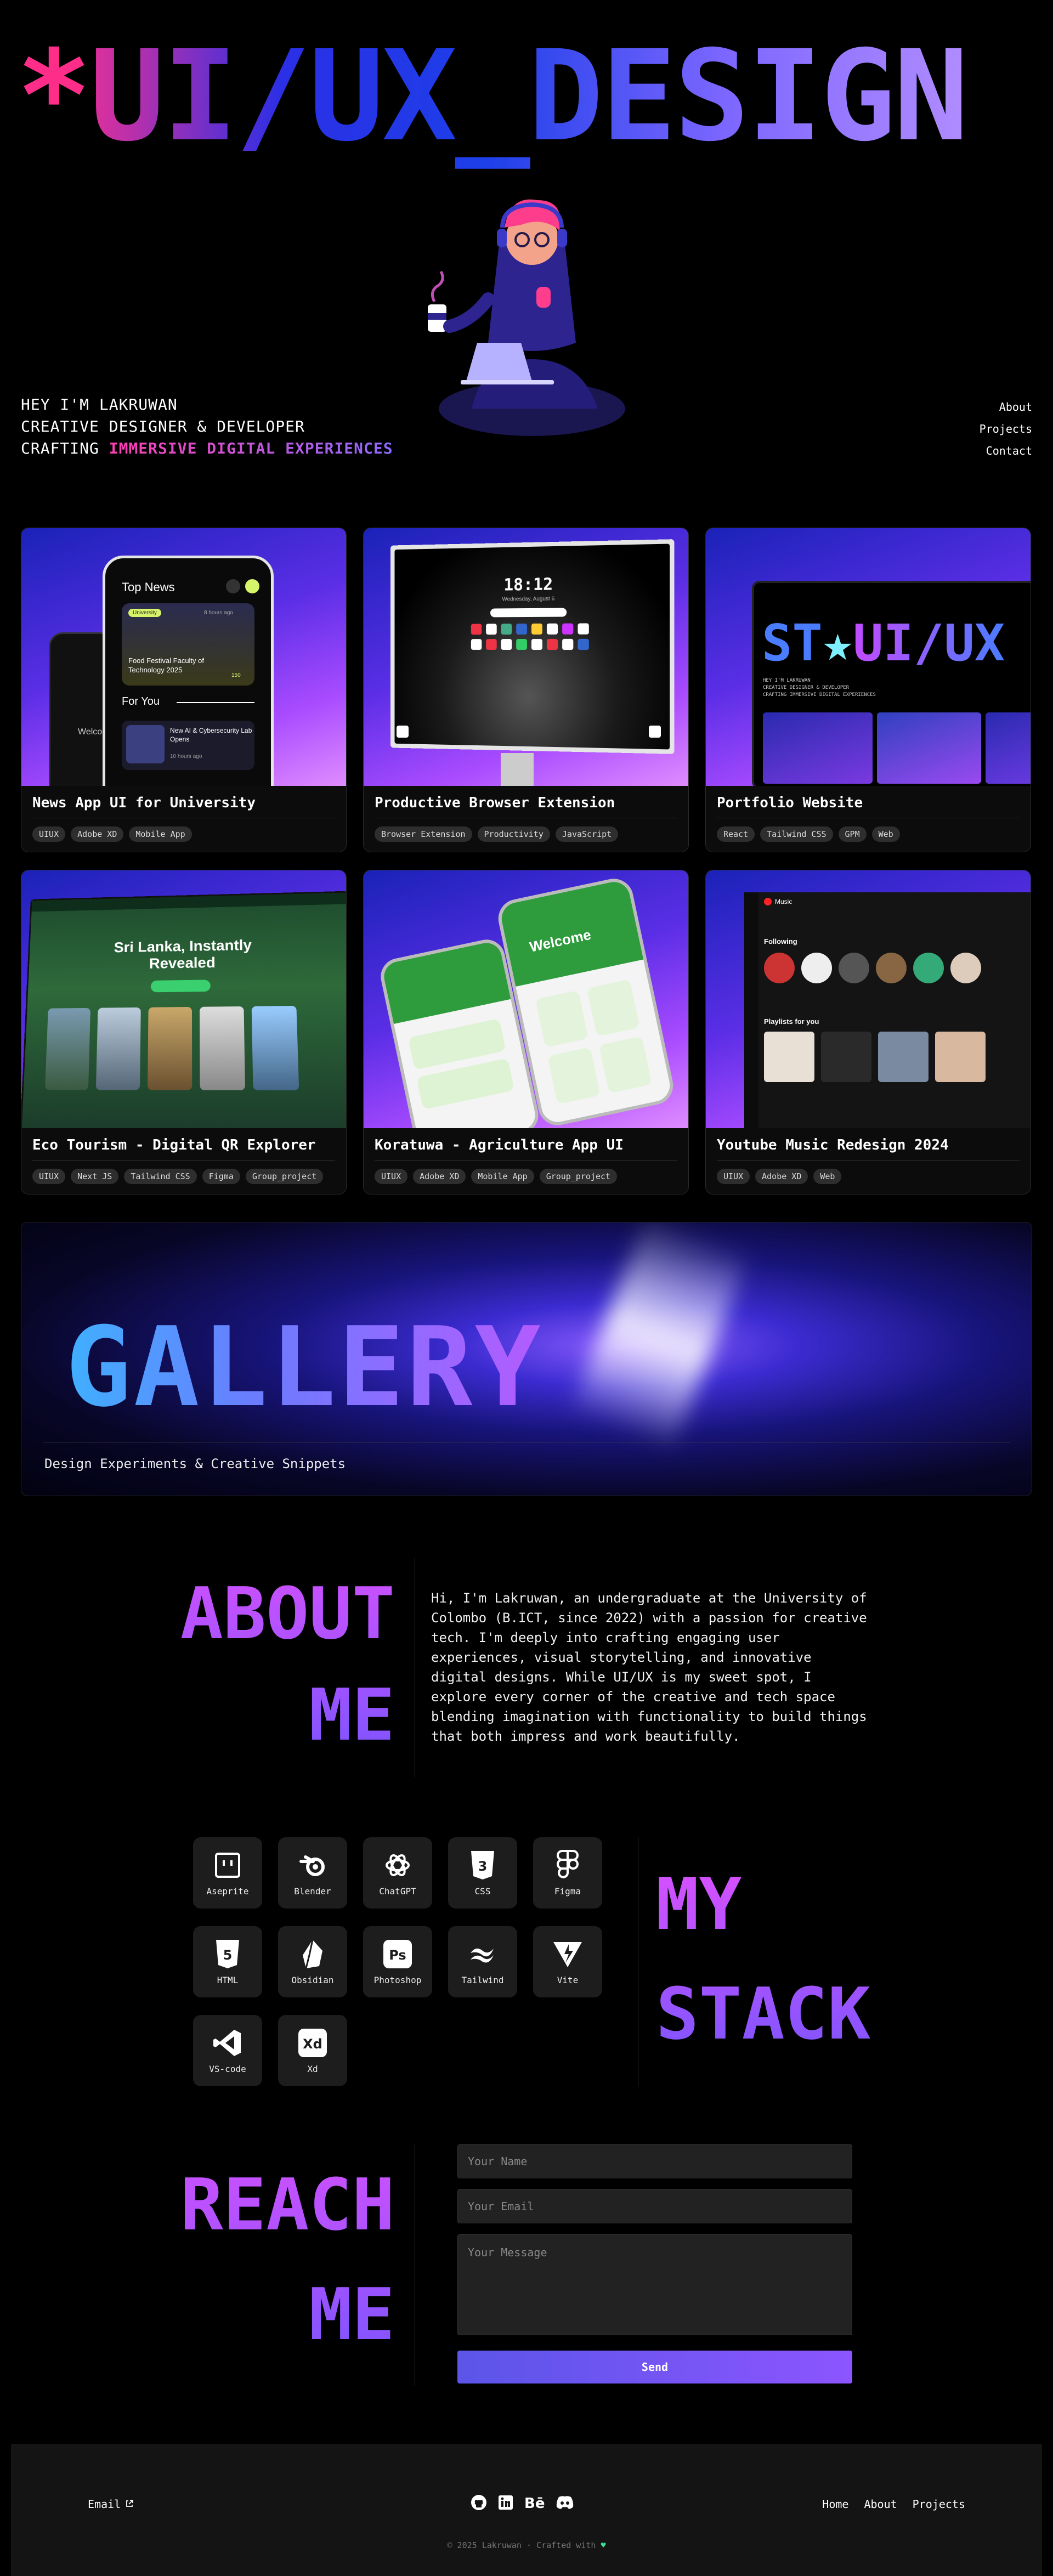  What do you see at coordinates (654, 2367) in the screenshot?
I see `send-button: Send` at bounding box center [654, 2367].